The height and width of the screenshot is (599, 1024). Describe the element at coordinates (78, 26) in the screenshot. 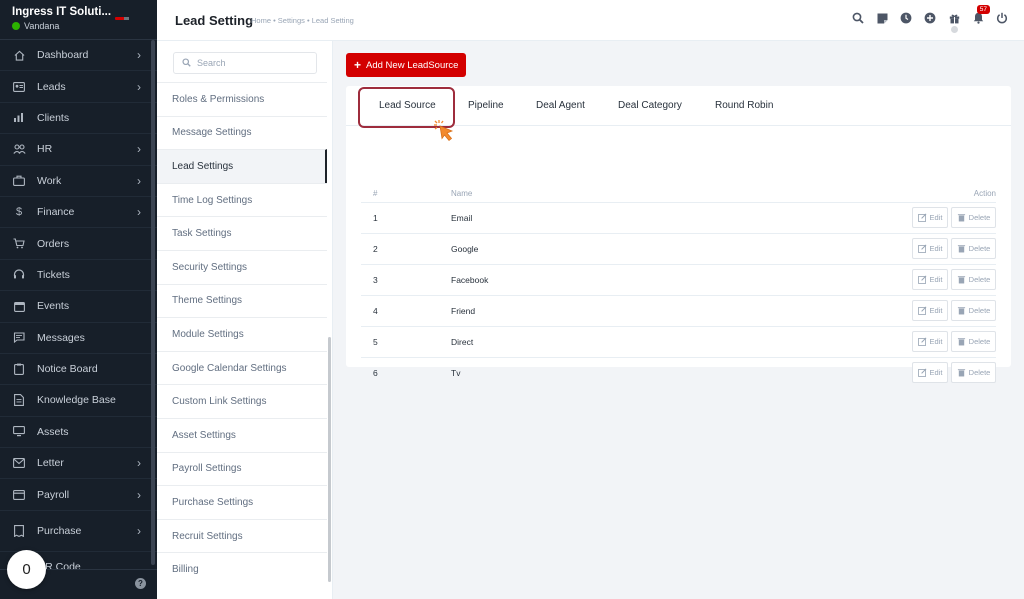

I see `current-user: Vandana` at that location.